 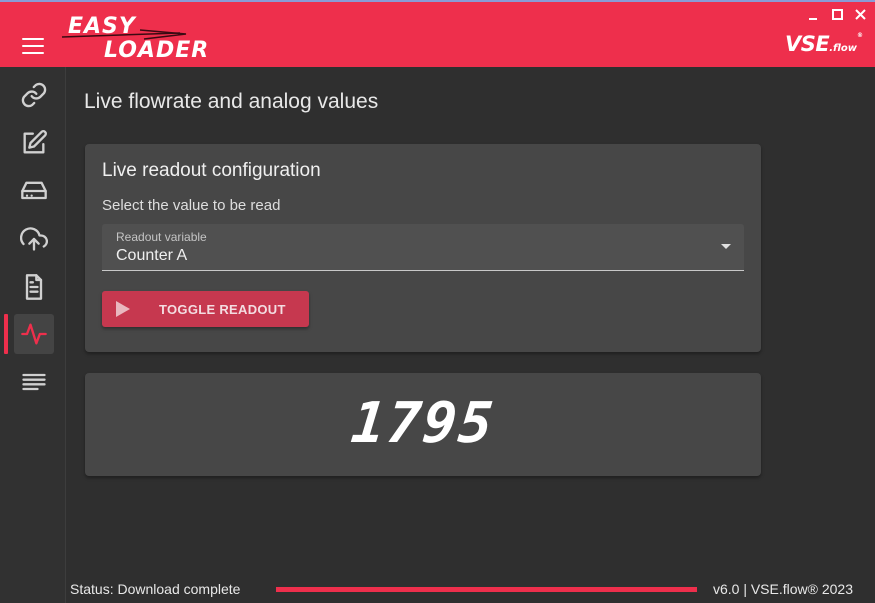 What do you see at coordinates (231, 101) in the screenshot?
I see `page-title: Live flowrate and analog values` at bounding box center [231, 101].